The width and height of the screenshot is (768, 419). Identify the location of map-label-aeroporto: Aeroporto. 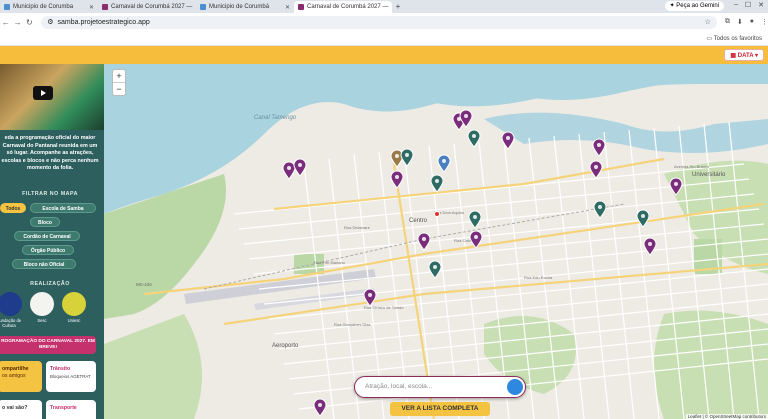
(285, 346).